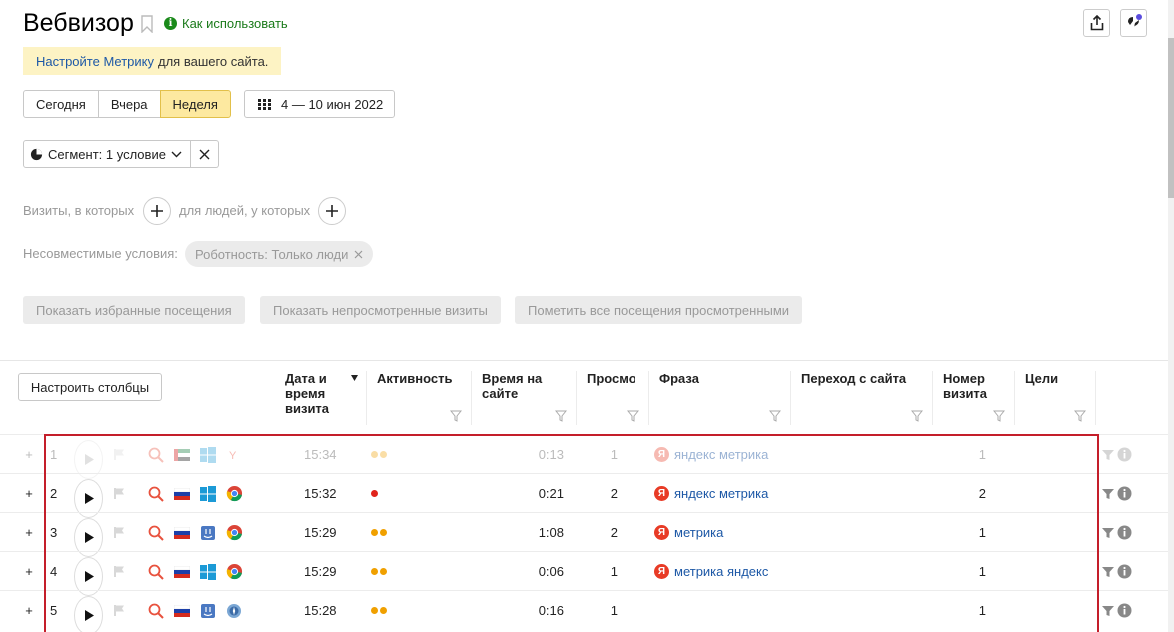 This screenshot has height=632, width=1174. What do you see at coordinates (332, 104) in the screenshot?
I see `date-range-label: 4 — 10 июн 2022` at bounding box center [332, 104].